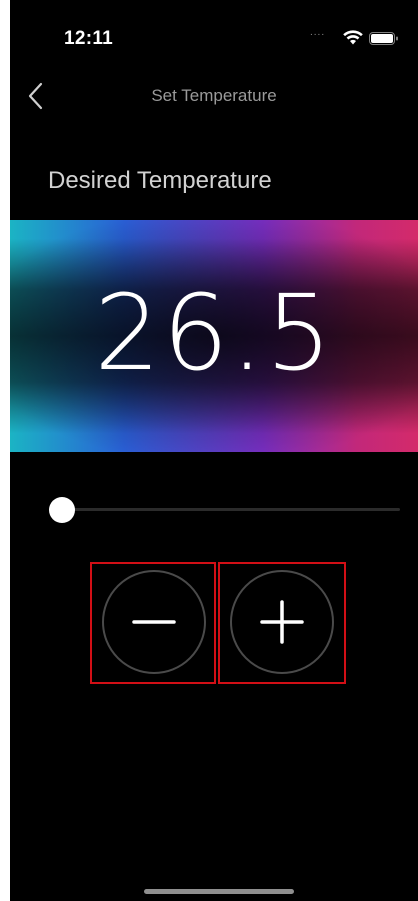  I want to click on plus-icon, so click(282, 622).